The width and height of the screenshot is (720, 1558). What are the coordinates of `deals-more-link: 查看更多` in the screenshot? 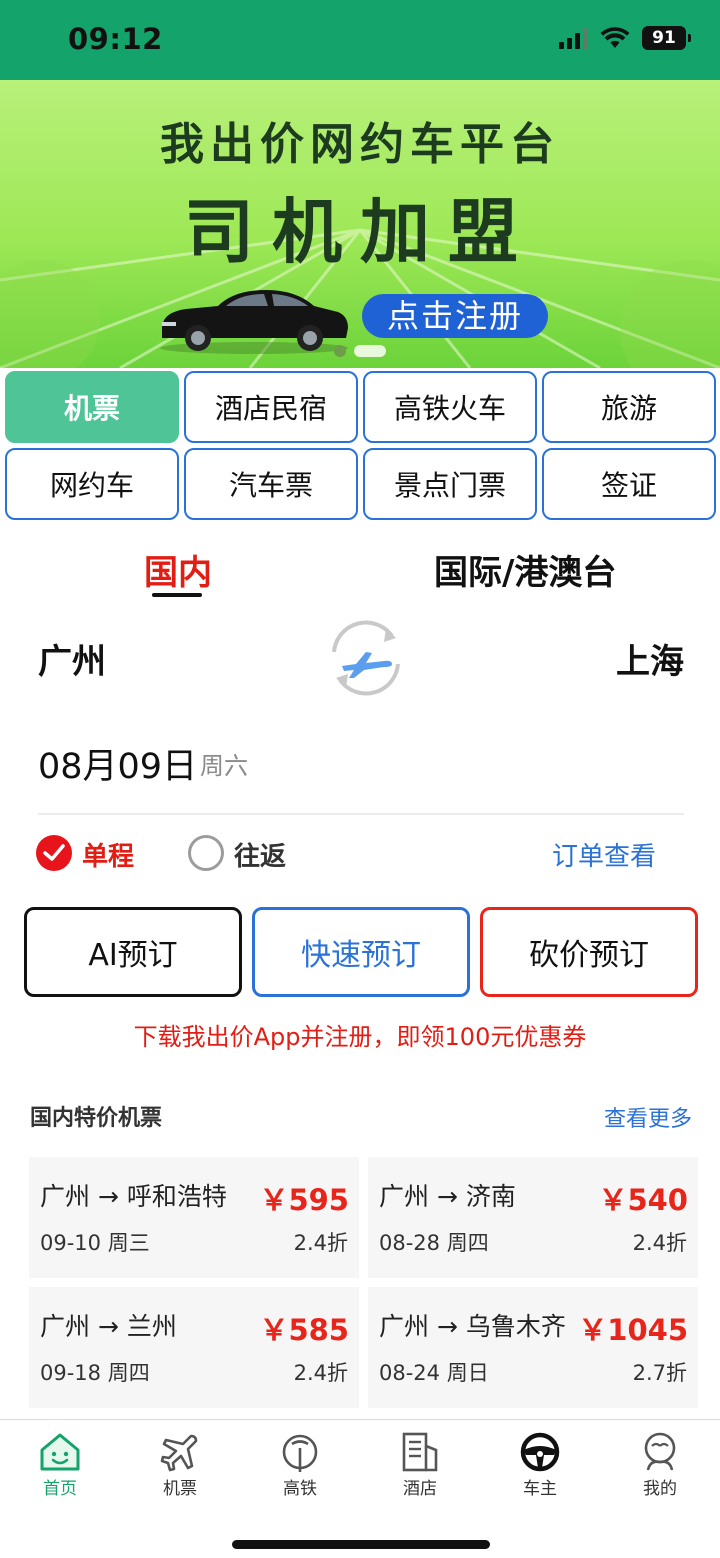 It's located at (648, 1117).